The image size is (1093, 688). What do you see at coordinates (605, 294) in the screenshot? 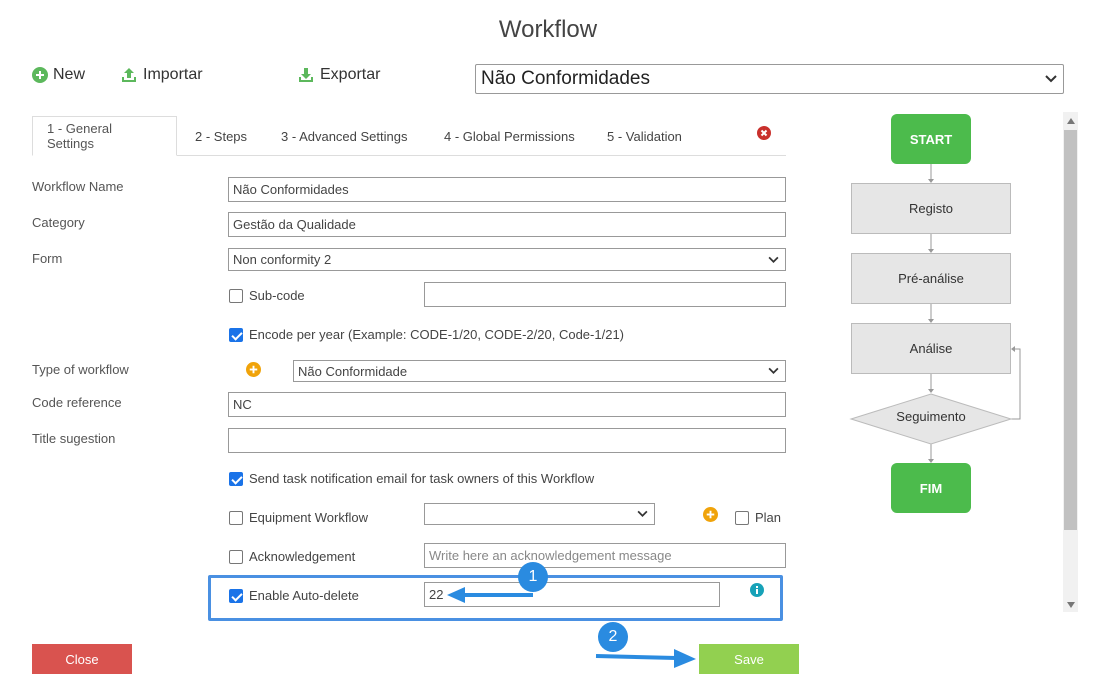
I see `subcode-input` at bounding box center [605, 294].